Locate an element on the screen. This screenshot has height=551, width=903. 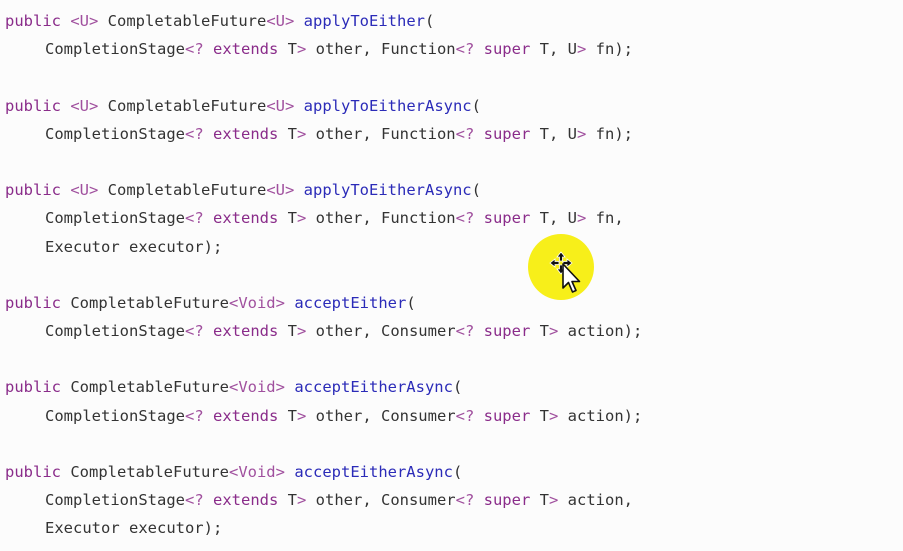
code-text: T, U is located at coordinates (553, 133).